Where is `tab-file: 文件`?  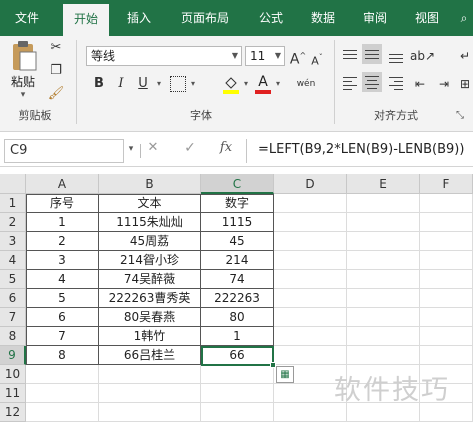 tab-file: 文件 is located at coordinates (27, 18).